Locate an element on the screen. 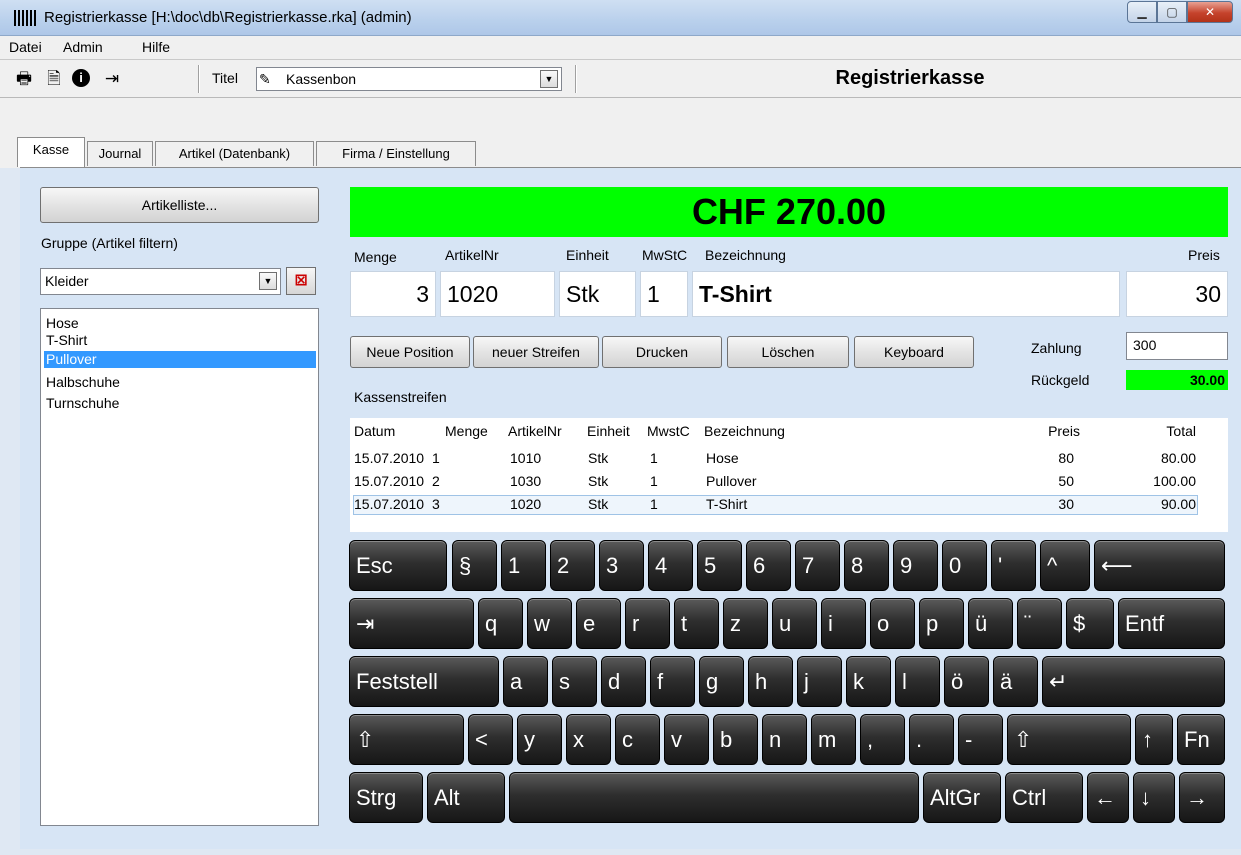 The image size is (1241, 855). key-8: 8 is located at coordinates (866, 565).